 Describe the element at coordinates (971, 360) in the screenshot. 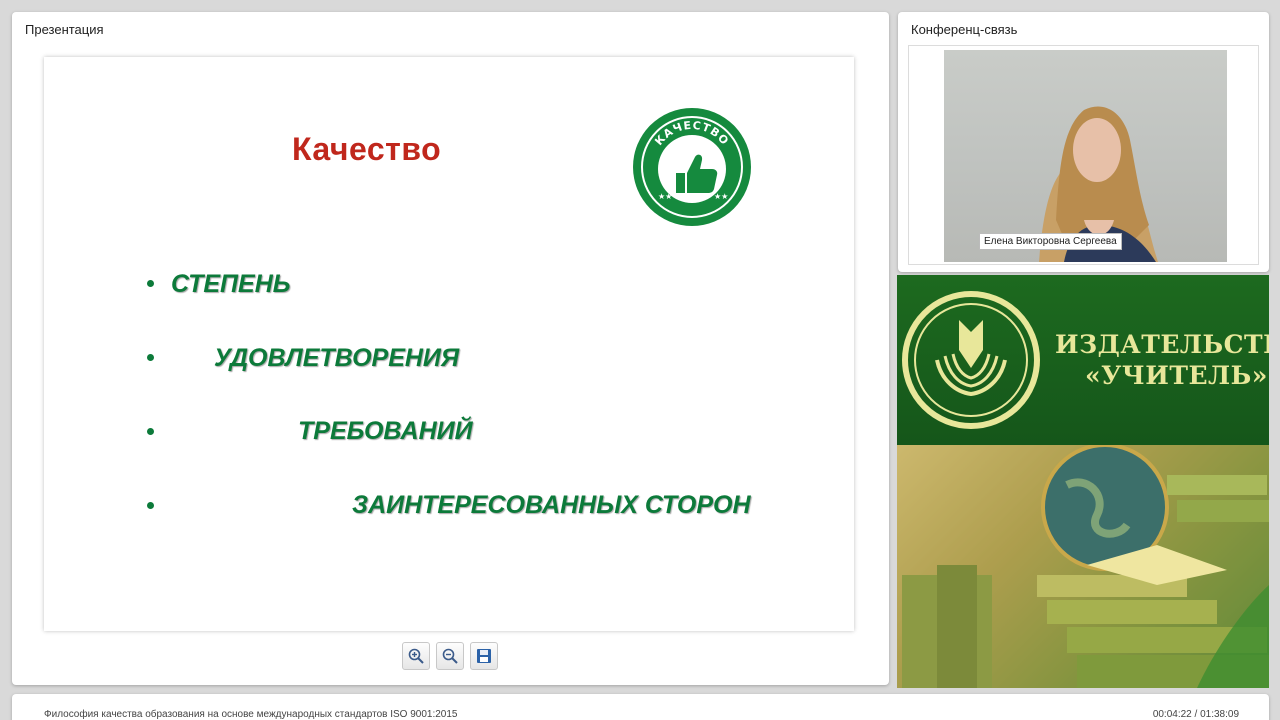

I see `publisher-logo-icon` at that location.